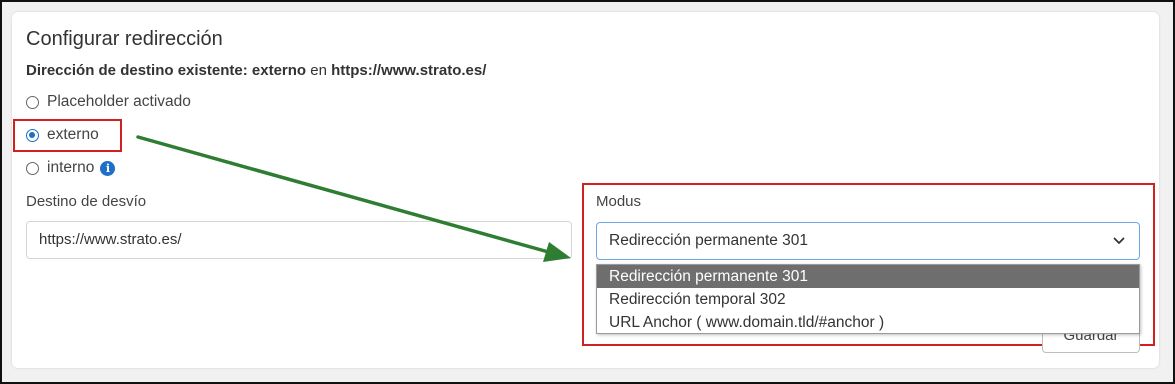  I want to click on modus-selected-value: Redirección permanente 301, so click(709, 240).